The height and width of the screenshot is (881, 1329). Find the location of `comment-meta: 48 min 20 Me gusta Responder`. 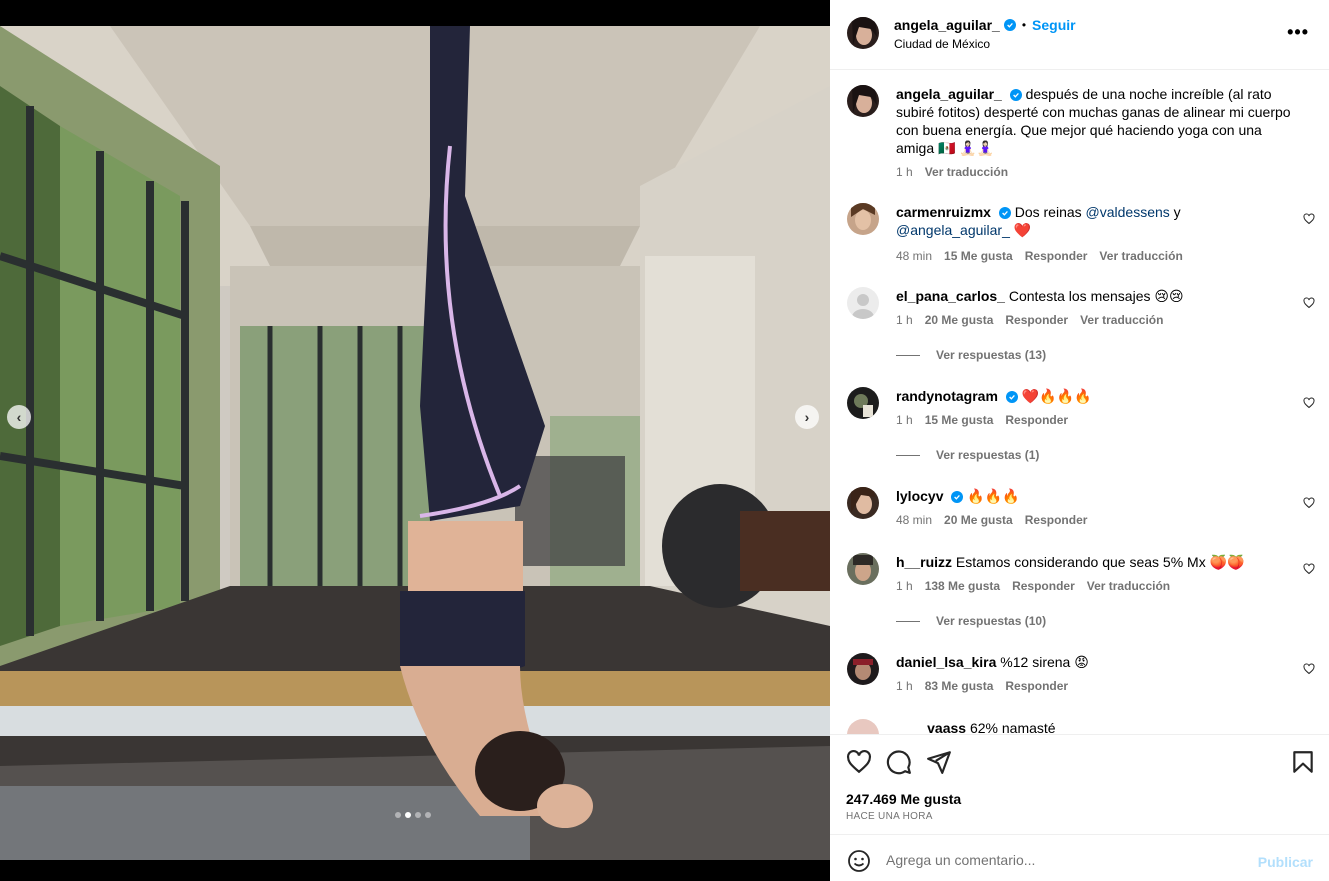

comment-meta: 48 min 20 Me gusta Responder is located at coordinates (991, 520).